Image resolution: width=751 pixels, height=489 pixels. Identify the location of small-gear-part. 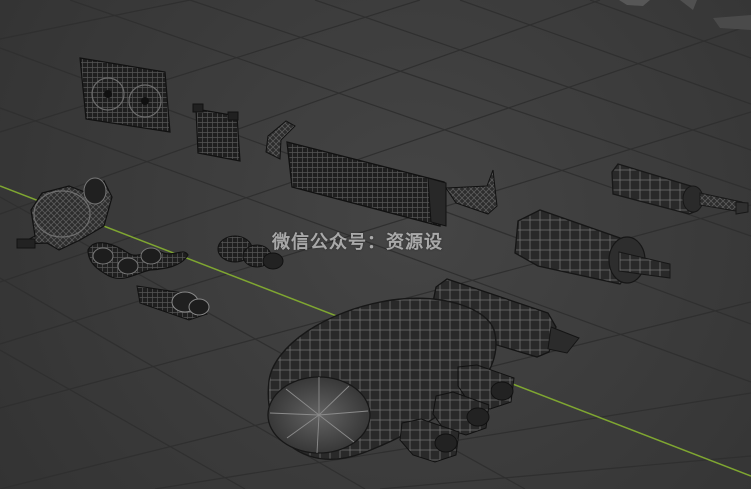
(250, 252).